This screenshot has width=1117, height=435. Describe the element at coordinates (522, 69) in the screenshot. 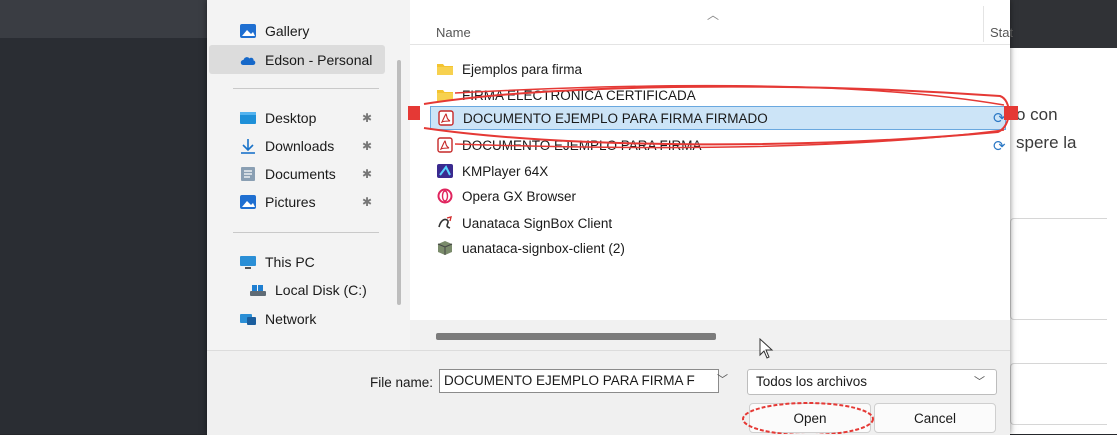

I see `file-name: Ejemplos para firma` at that location.